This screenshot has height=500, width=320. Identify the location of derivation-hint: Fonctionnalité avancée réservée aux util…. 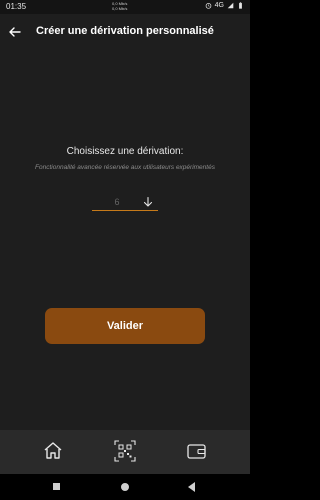
(125, 167).